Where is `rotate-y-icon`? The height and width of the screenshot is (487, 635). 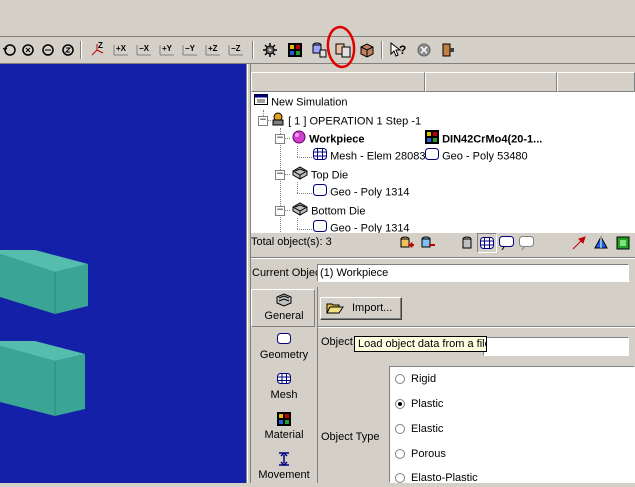 rotate-y-icon is located at coordinates (28, 50).